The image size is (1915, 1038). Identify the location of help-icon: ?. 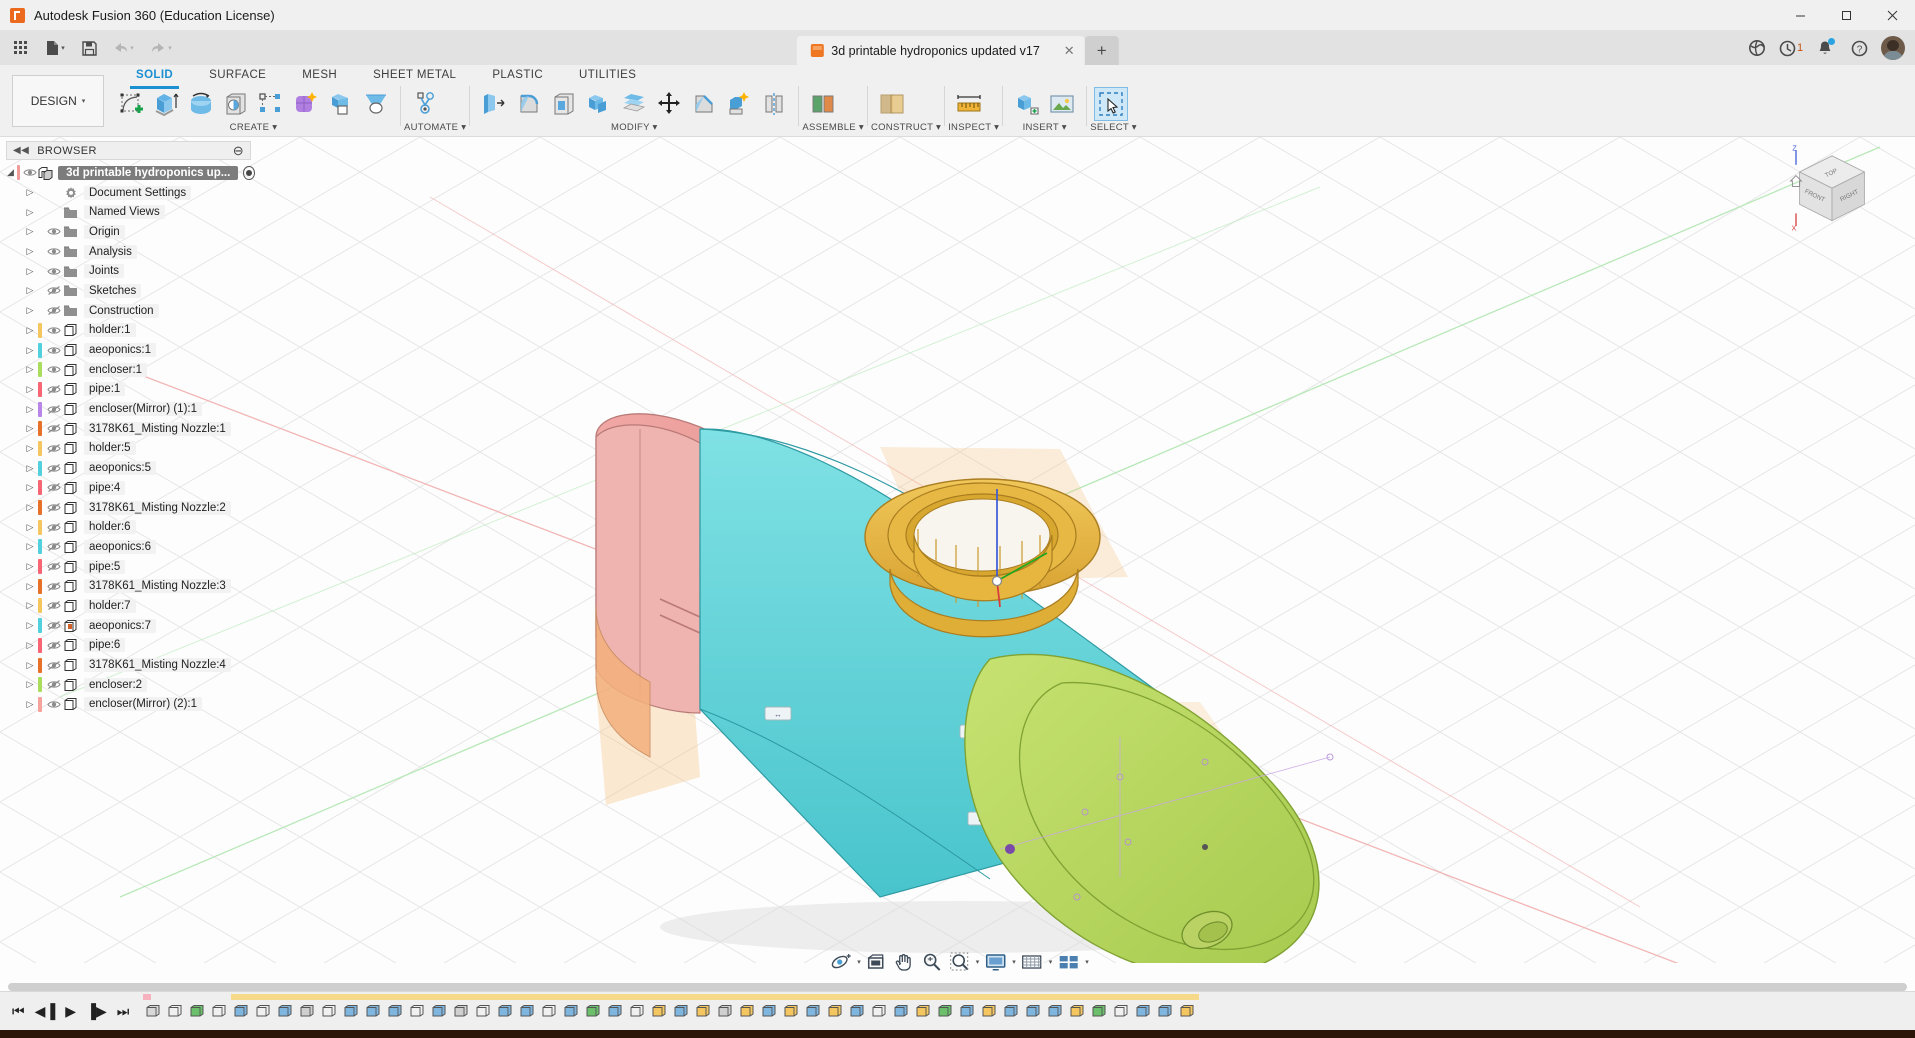
(1859, 48).